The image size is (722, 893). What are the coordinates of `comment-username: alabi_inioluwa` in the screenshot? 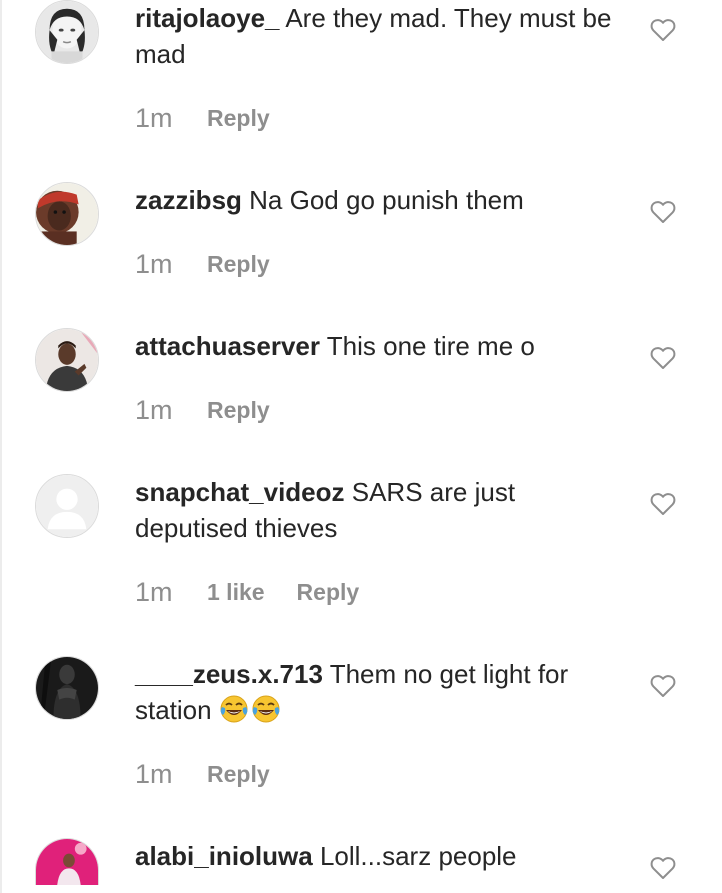 It's located at (224, 856).